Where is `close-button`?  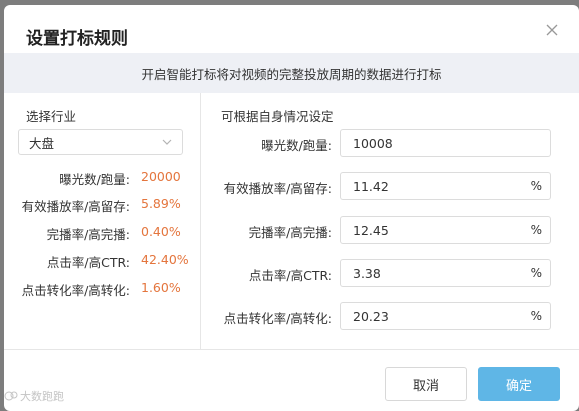
close-button is located at coordinates (552, 30).